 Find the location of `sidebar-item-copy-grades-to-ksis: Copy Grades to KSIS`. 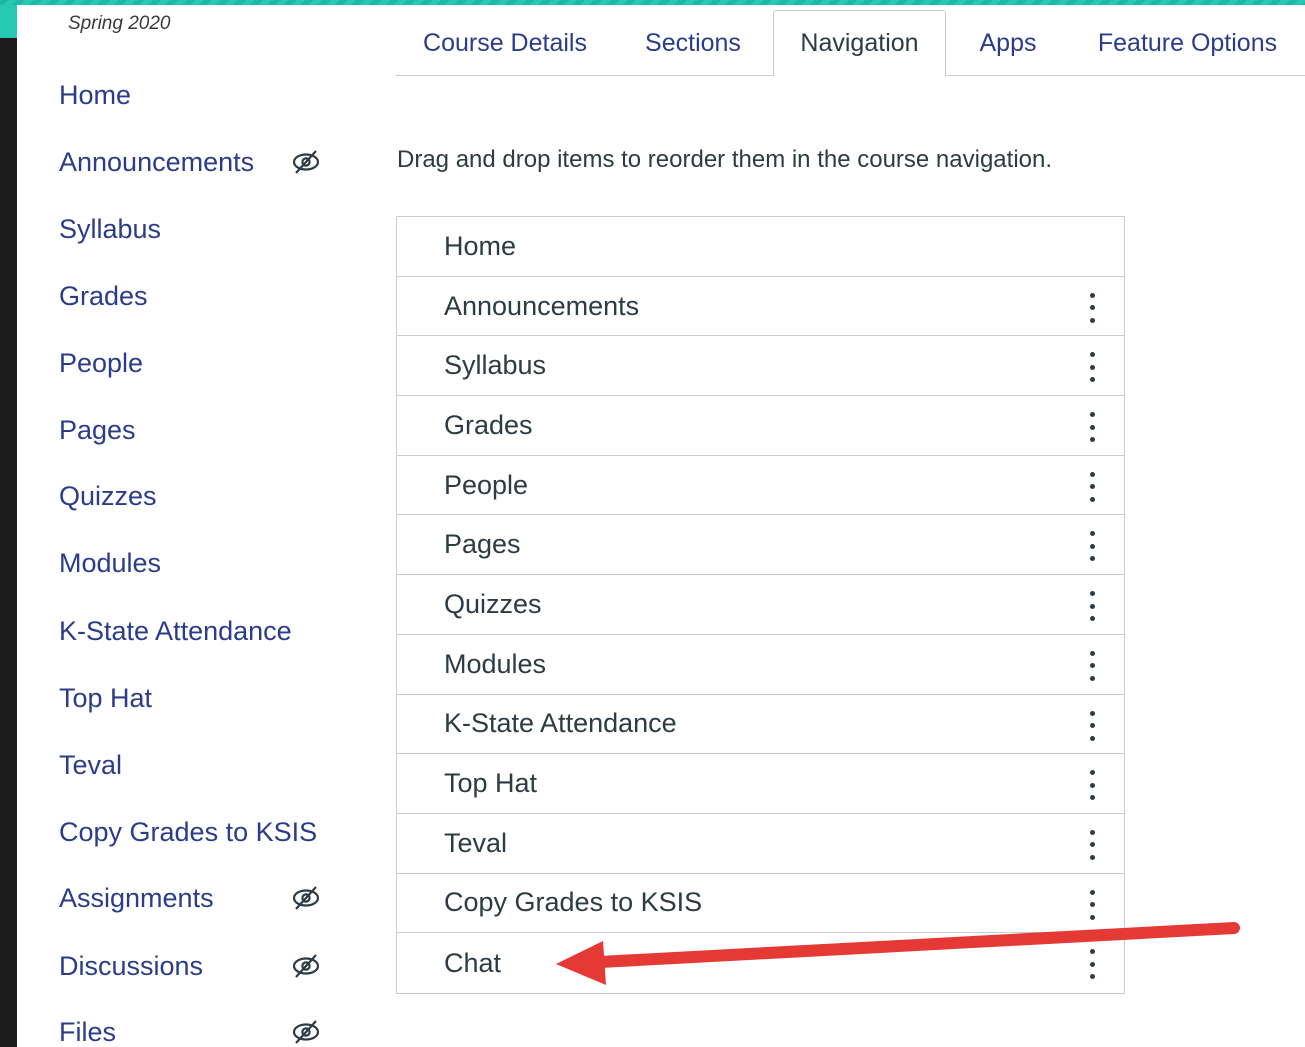

sidebar-item-copy-grades-to-ksis: Copy Grades to KSIS is located at coordinates (194, 832).